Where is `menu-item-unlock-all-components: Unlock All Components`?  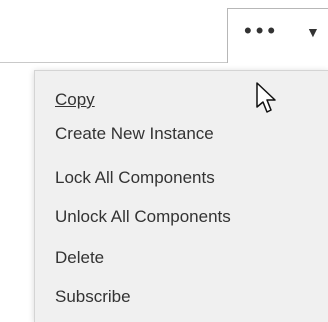
menu-item-unlock-all-components: Unlock All Components is located at coordinates (143, 217).